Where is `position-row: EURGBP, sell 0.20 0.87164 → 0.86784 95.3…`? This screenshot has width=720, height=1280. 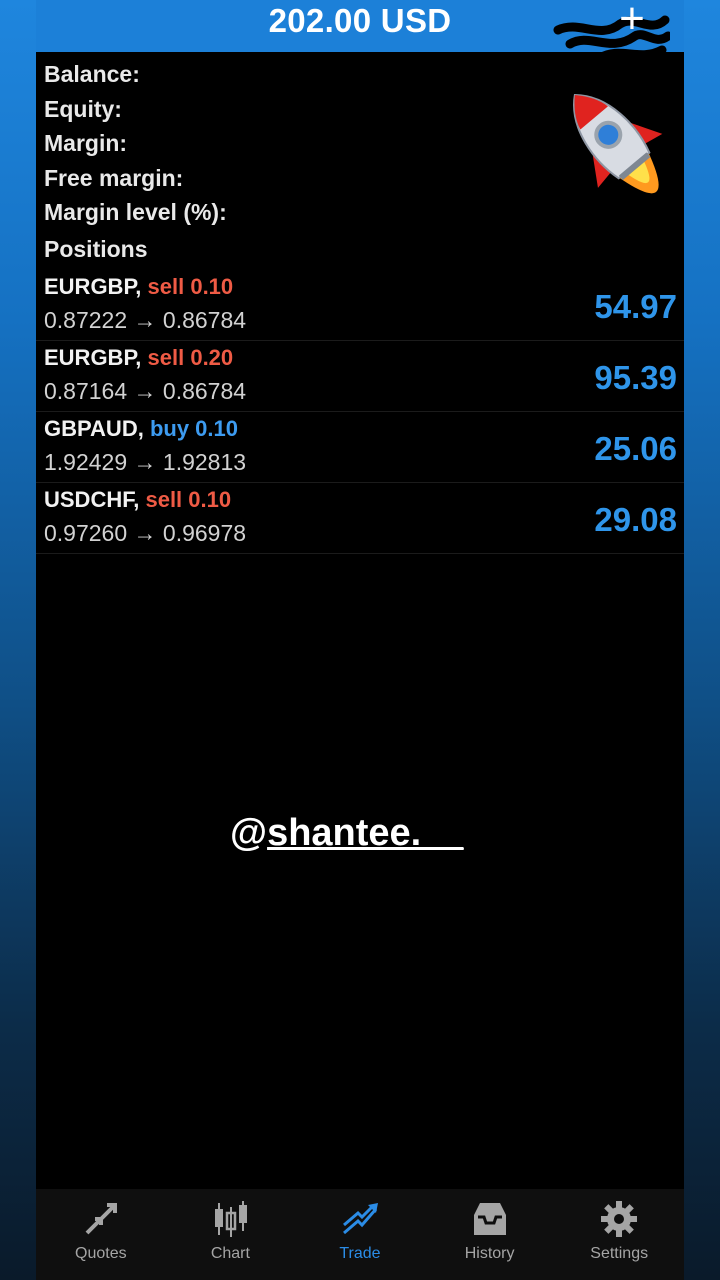
position-row: EURGBP, sell 0.20 0.87164 → 0.86784 95.3… is located at coordinates (360, 376).